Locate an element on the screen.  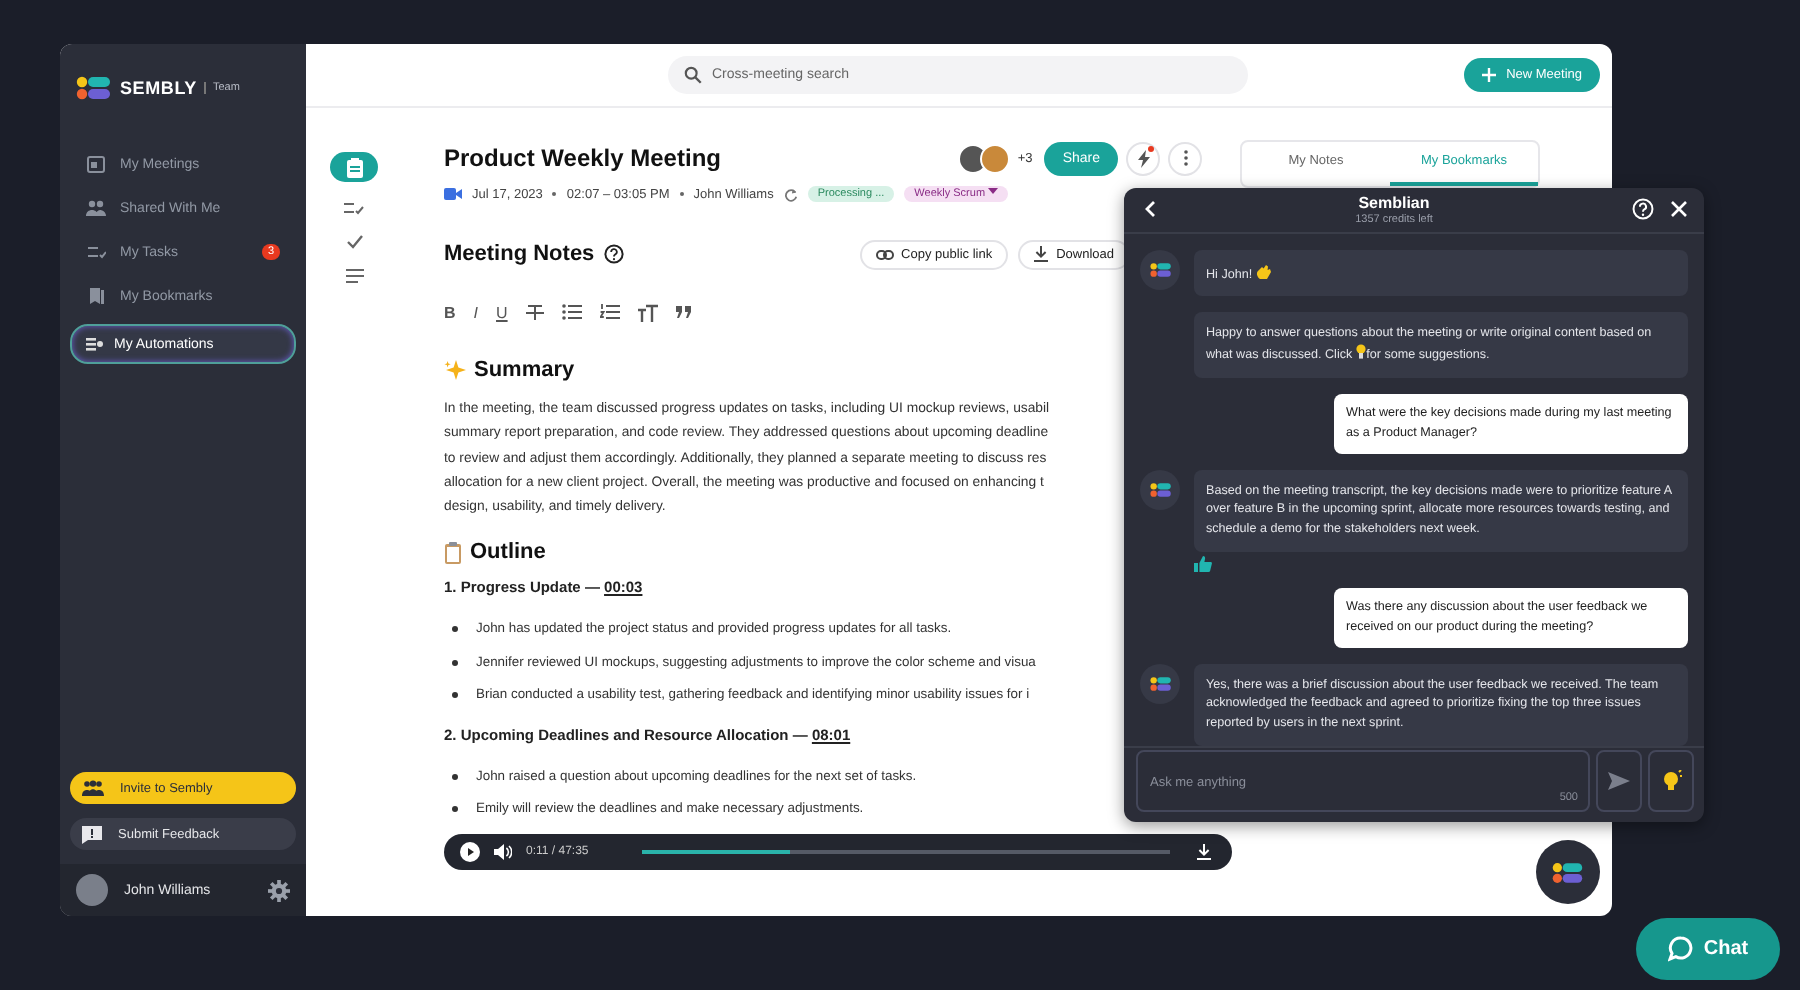
text-lines-icon is located at coordinates (354, 276).